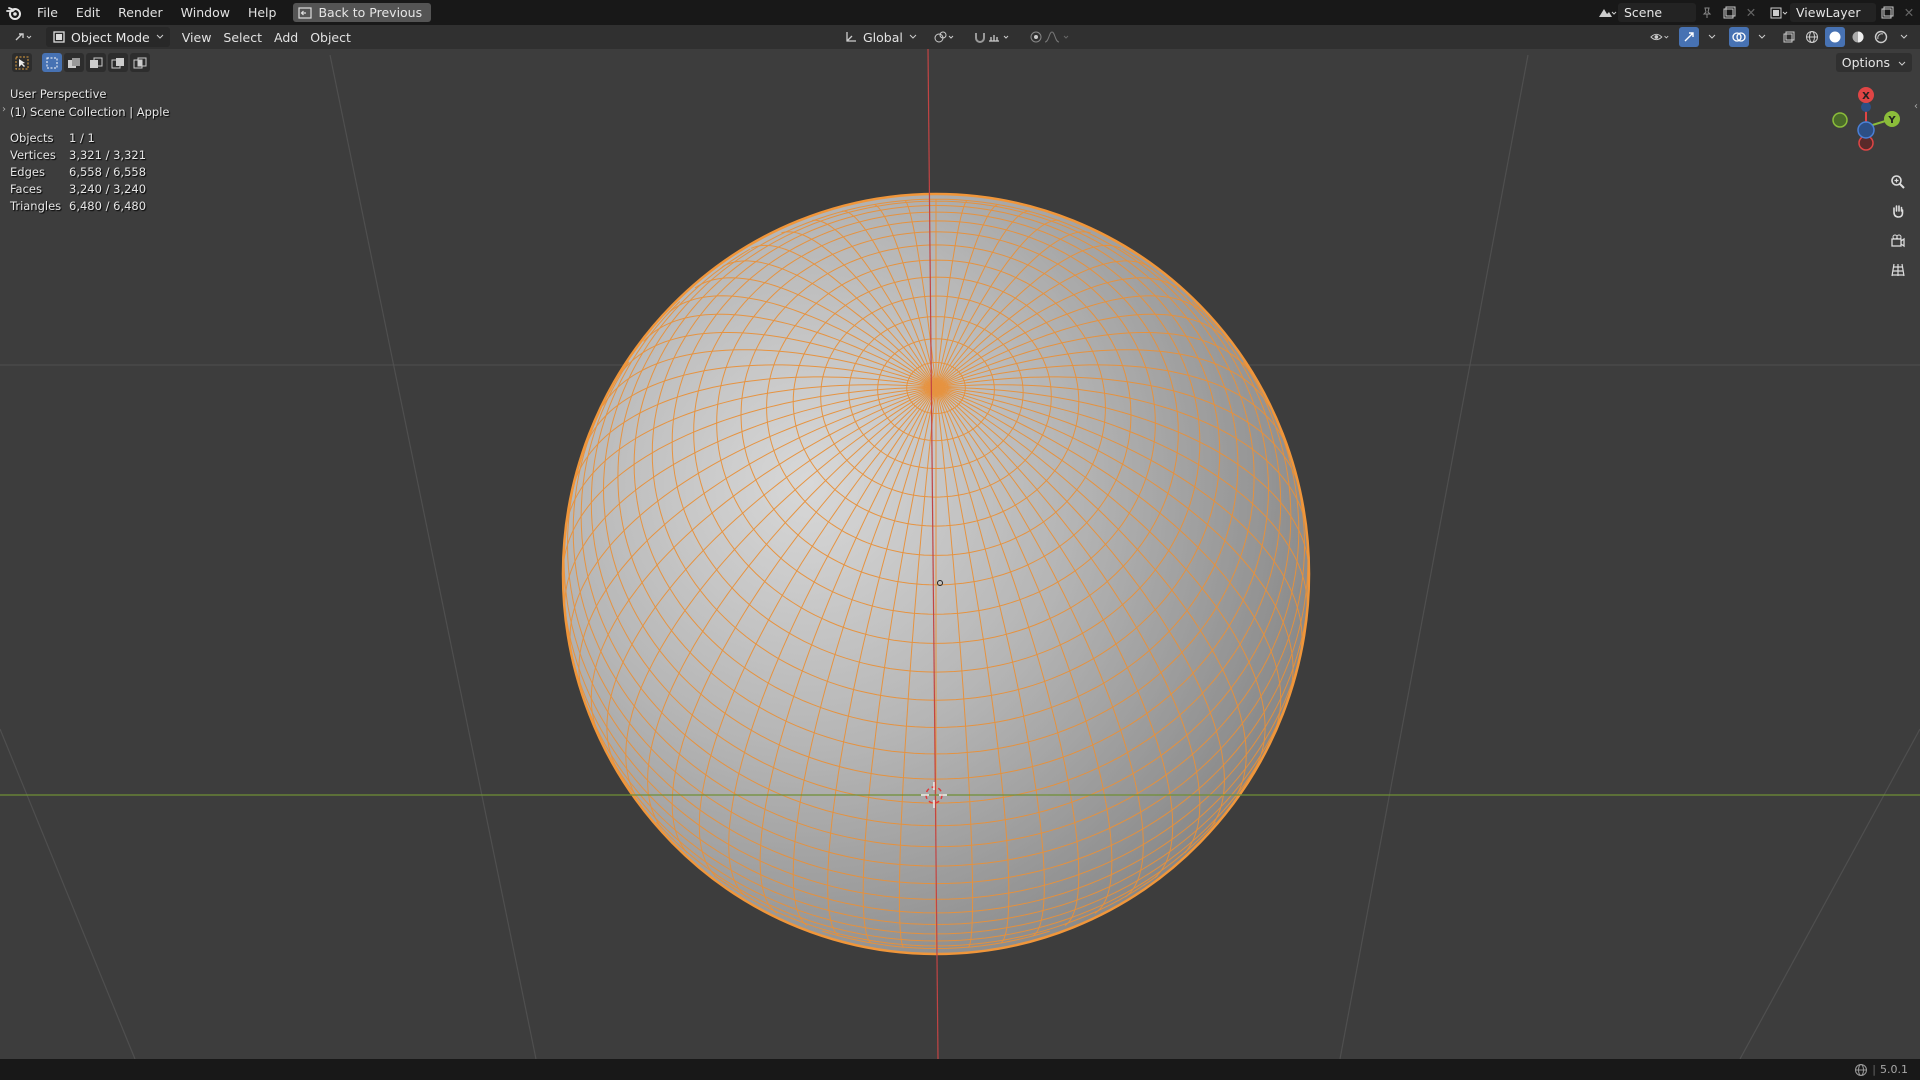 This screenshot has height=1080, width=1920. I want to click on select-subtract-icon, so click(96, 62).